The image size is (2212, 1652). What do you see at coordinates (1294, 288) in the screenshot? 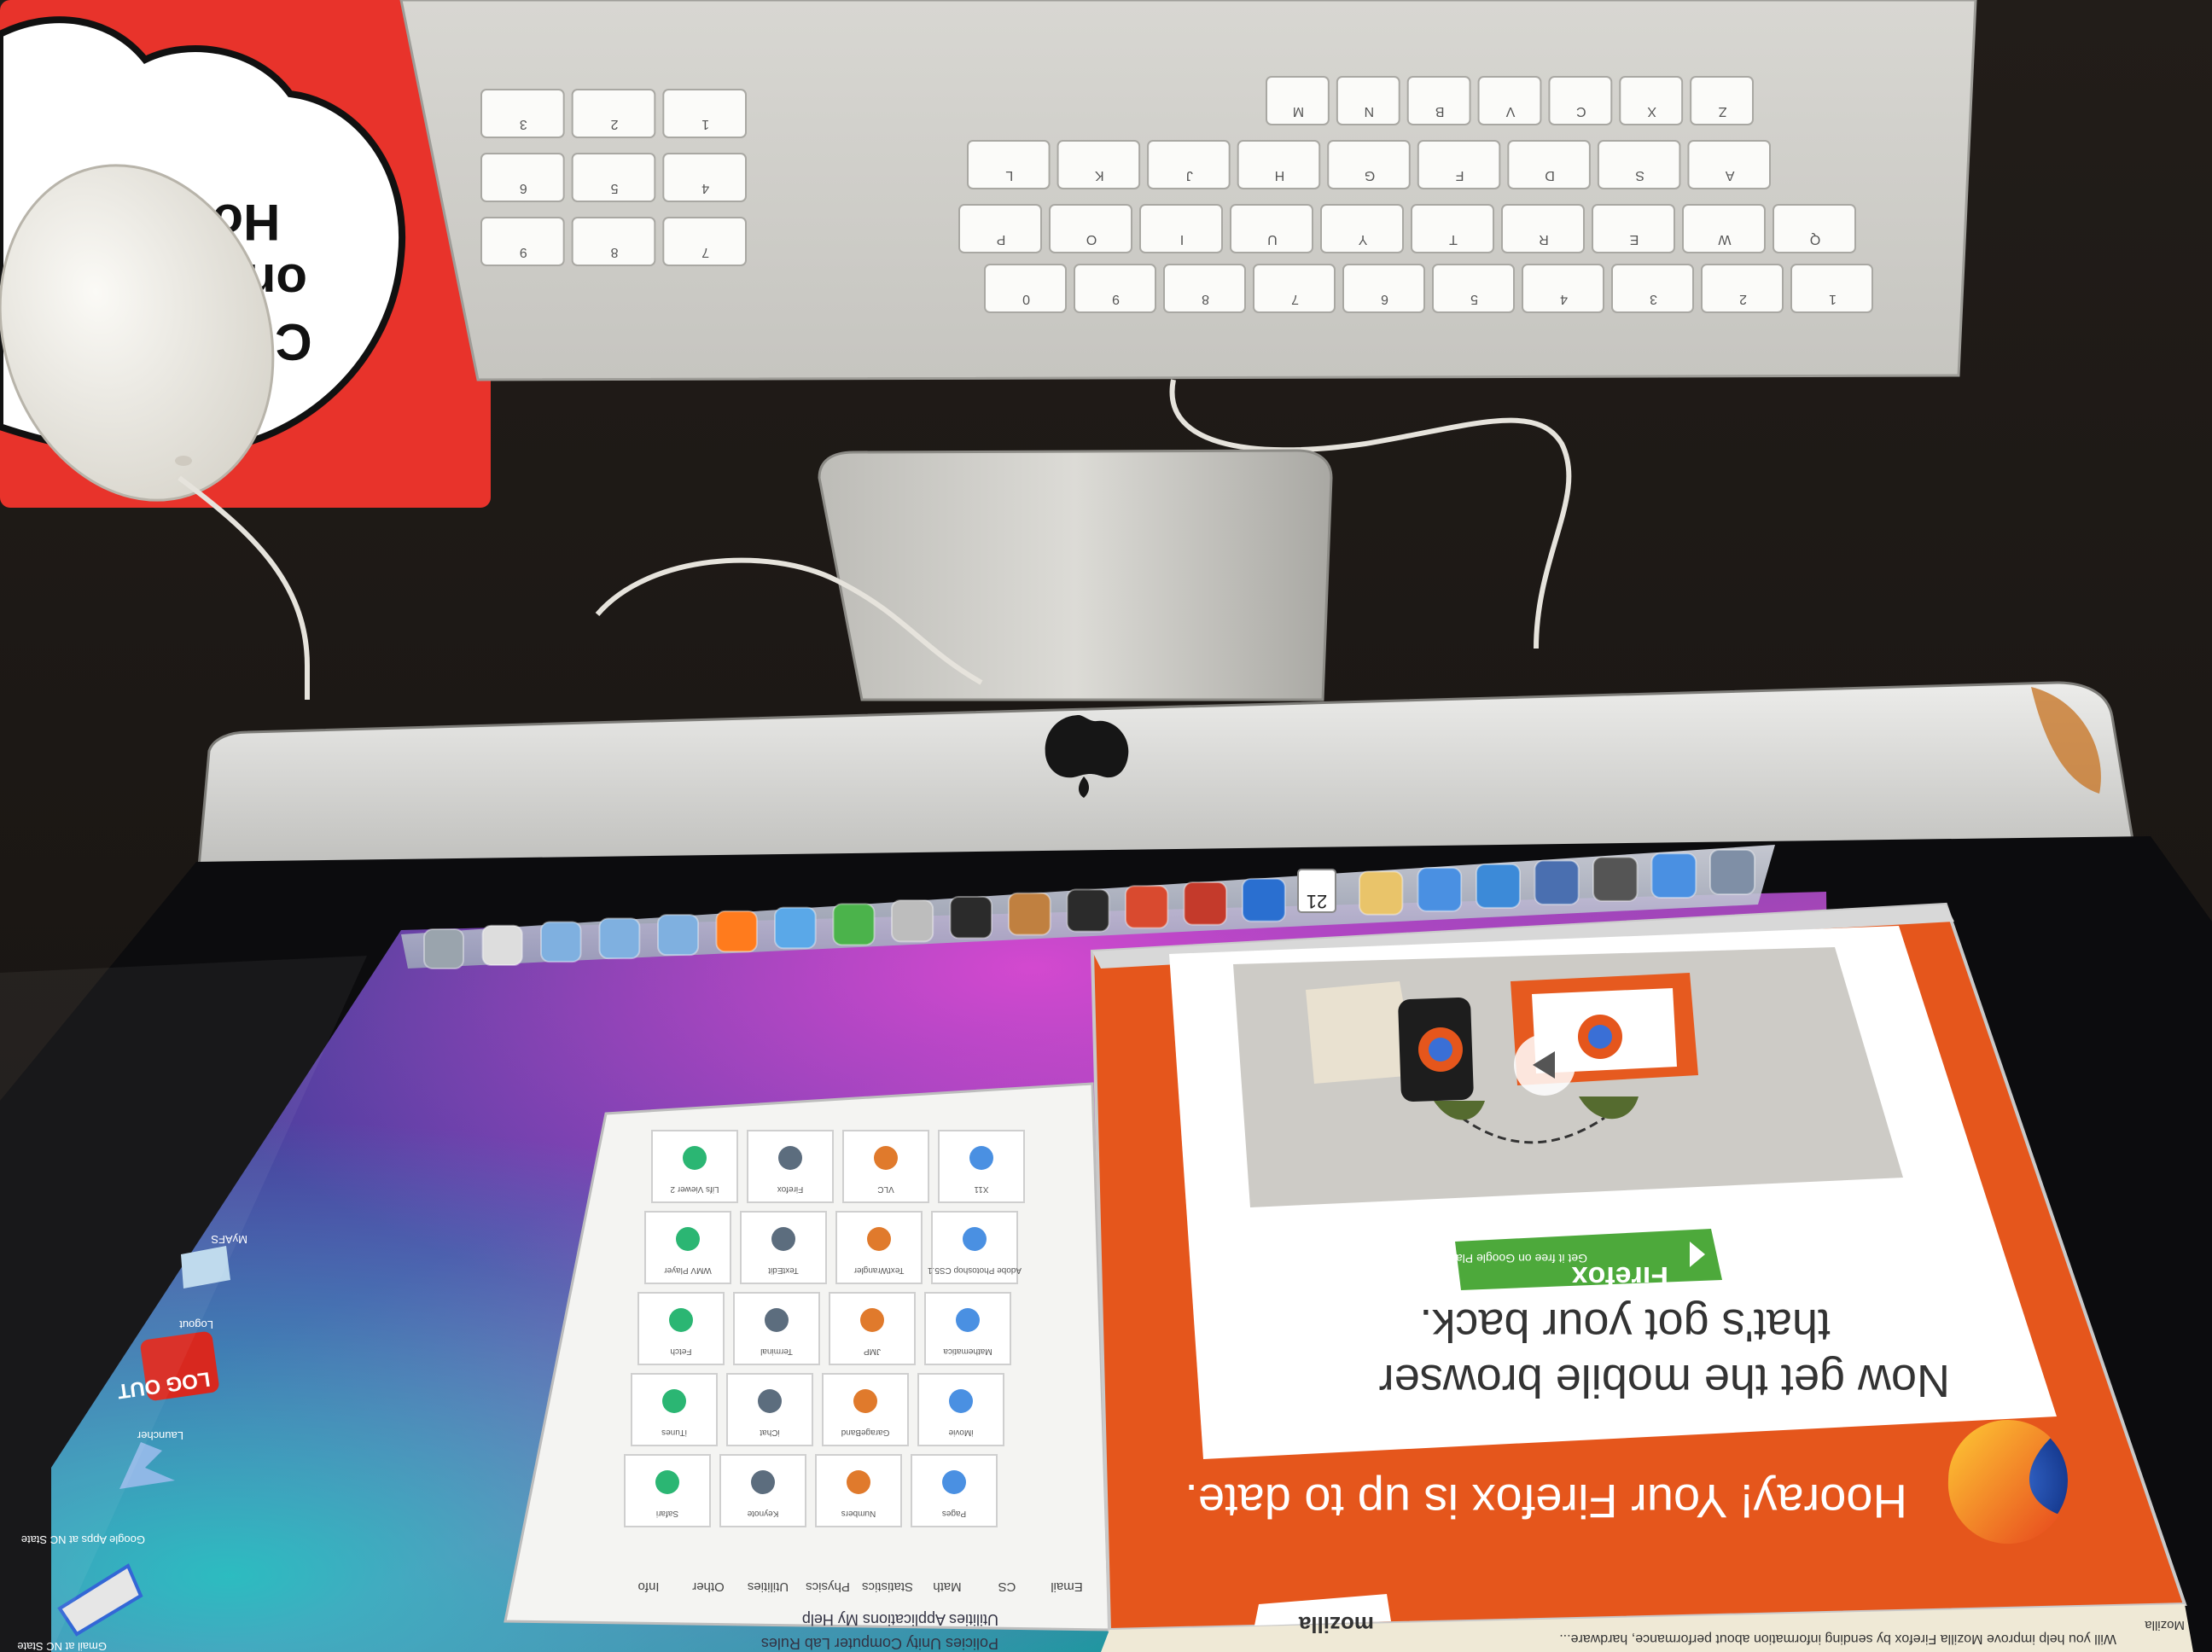
I see `number-key: 7` at bounding box center [1294, 288].